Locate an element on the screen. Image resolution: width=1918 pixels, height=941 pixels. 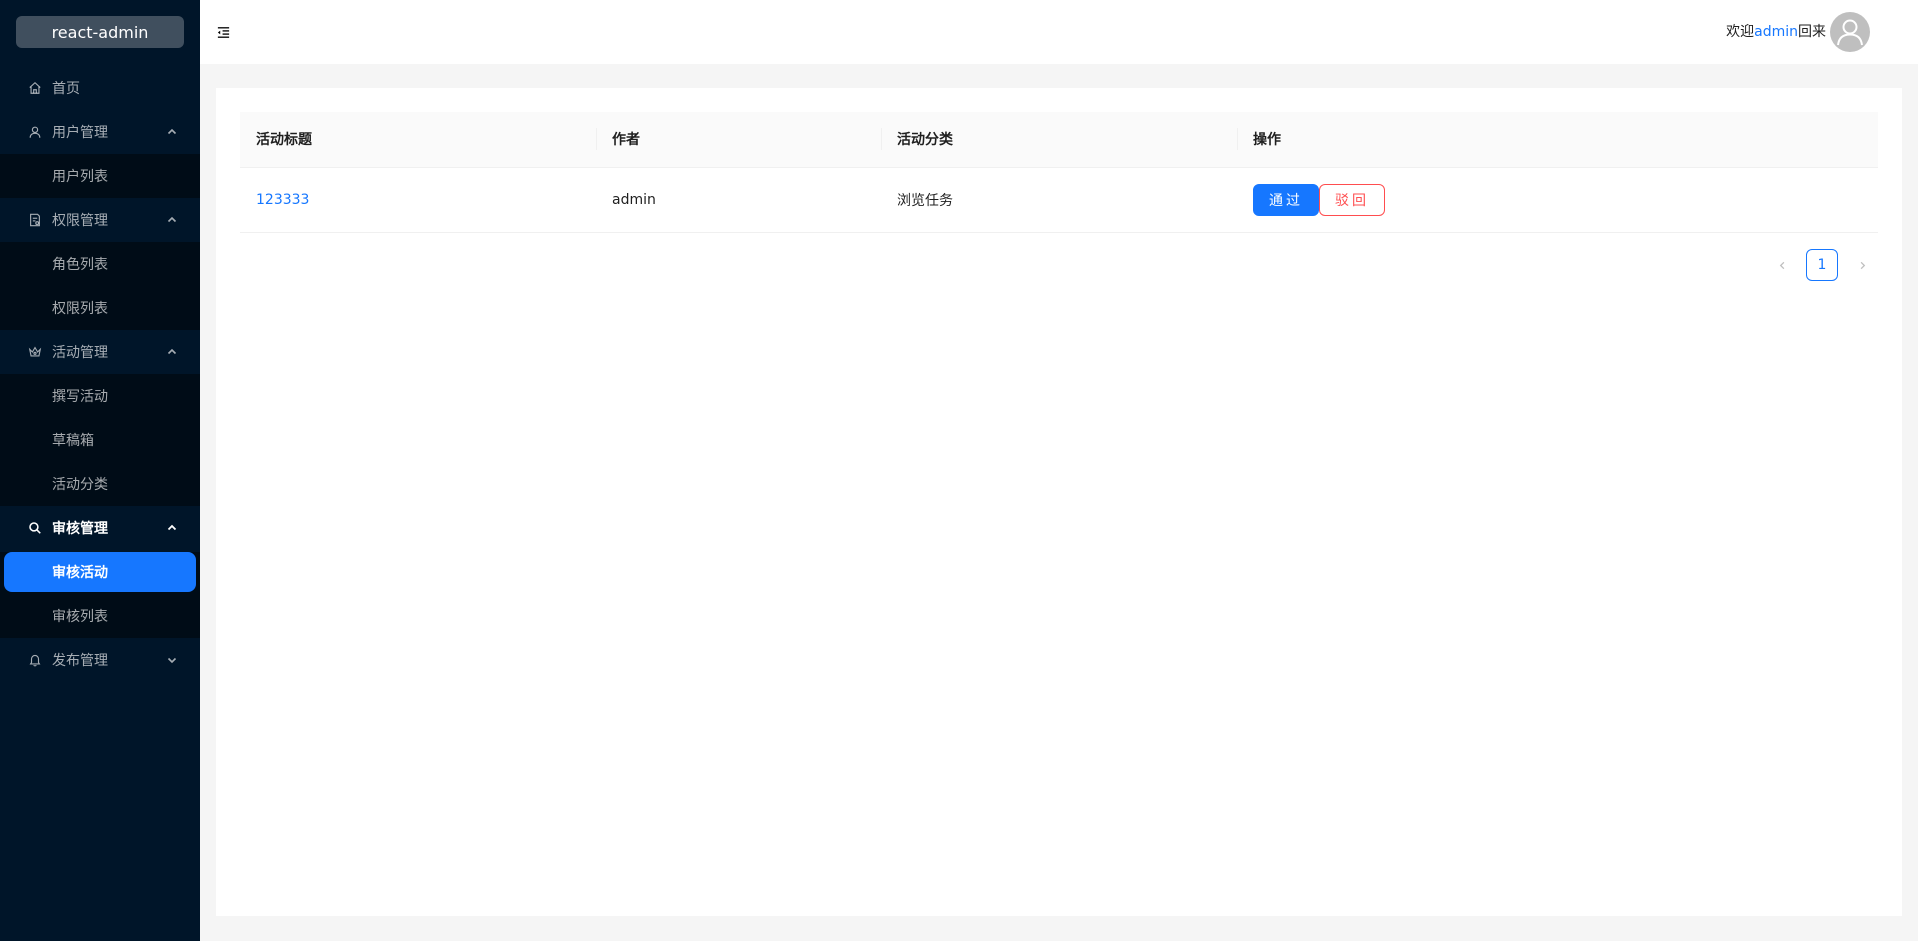
author-cell: admin is located at coordinates (738, 200).